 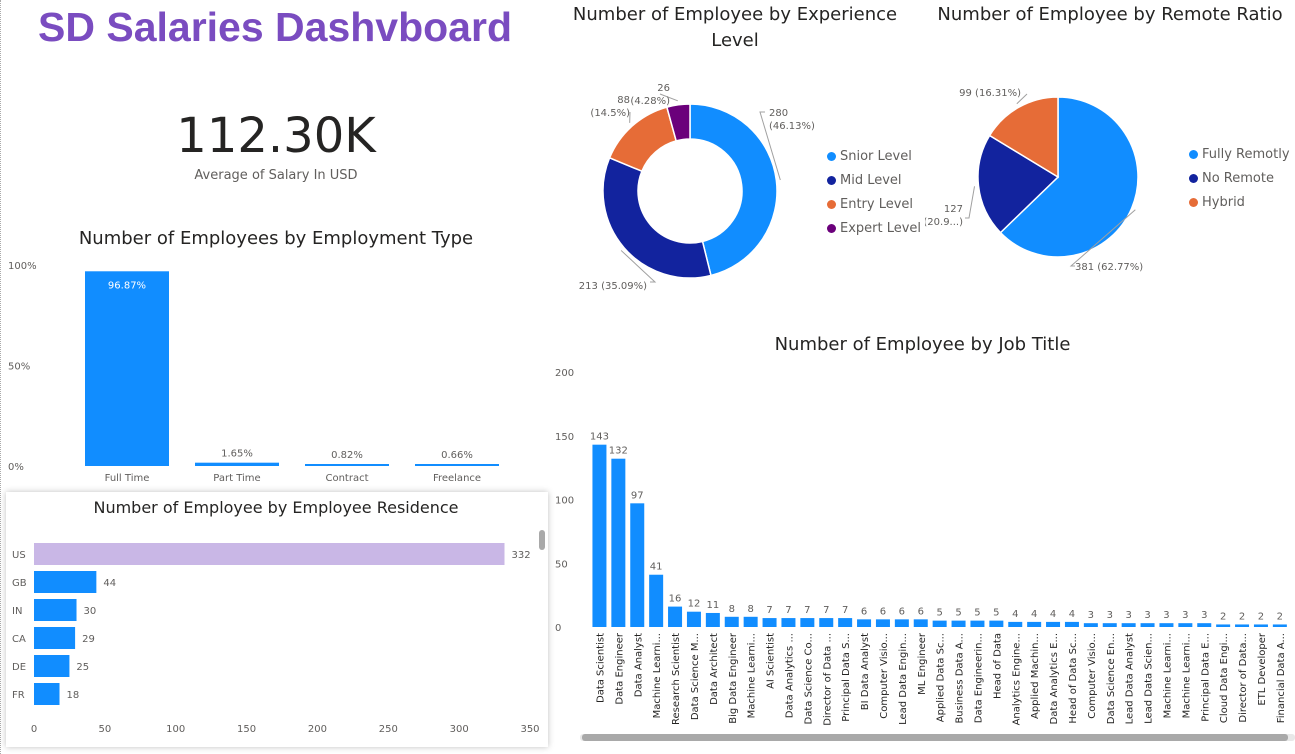 What do you see at coordinates (19, 667) in the screenshot?
I see `category-label: DE` at bounding box center [19, 667].